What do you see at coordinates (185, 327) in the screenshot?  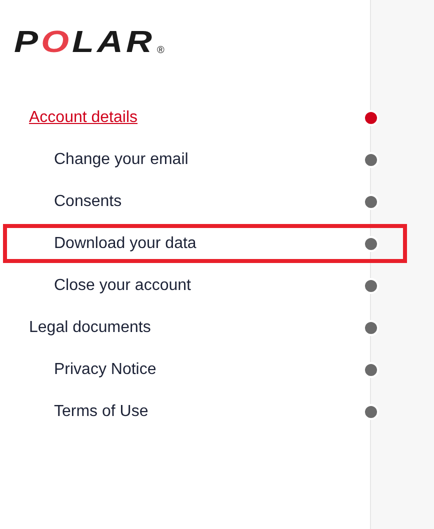 I see `nav-link: Legal documents` at bounding box center [185, 327].